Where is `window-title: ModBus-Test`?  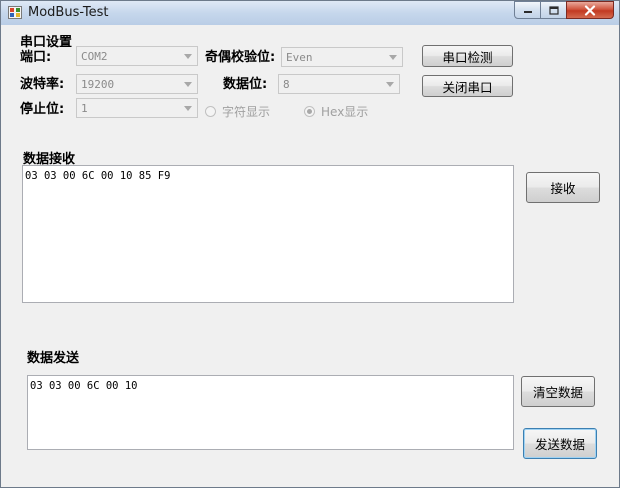 window-title: ModBus-Test is located at coordinates (68, 12).